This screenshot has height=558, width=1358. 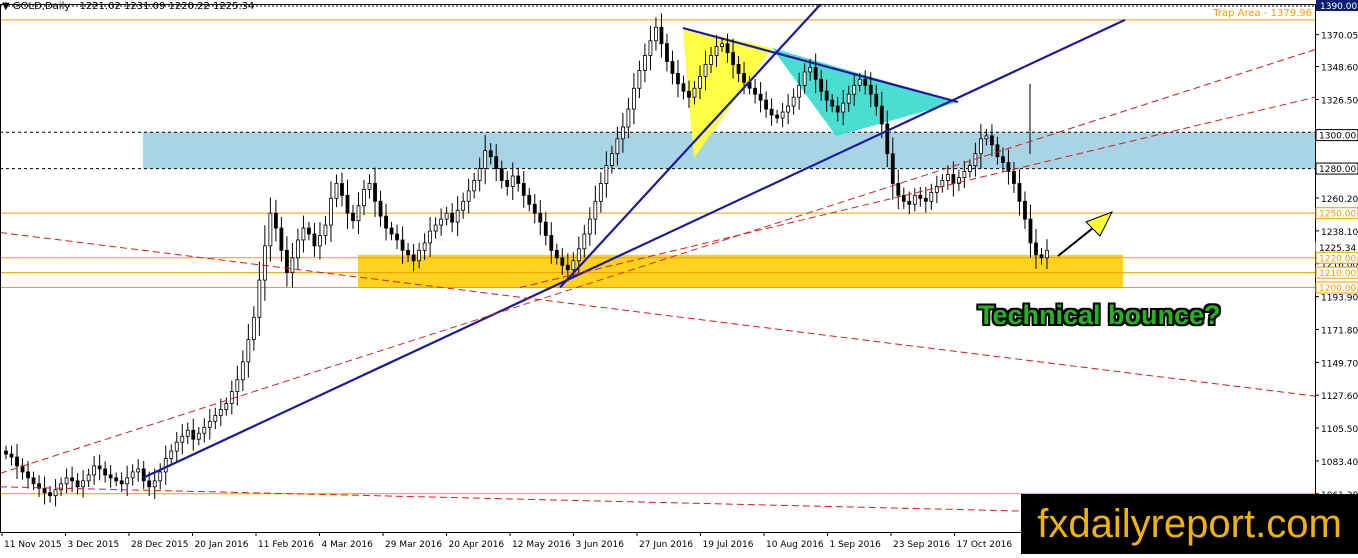 I want to click on y-tick-label: 1260.20, so click(x=1339, y=200).